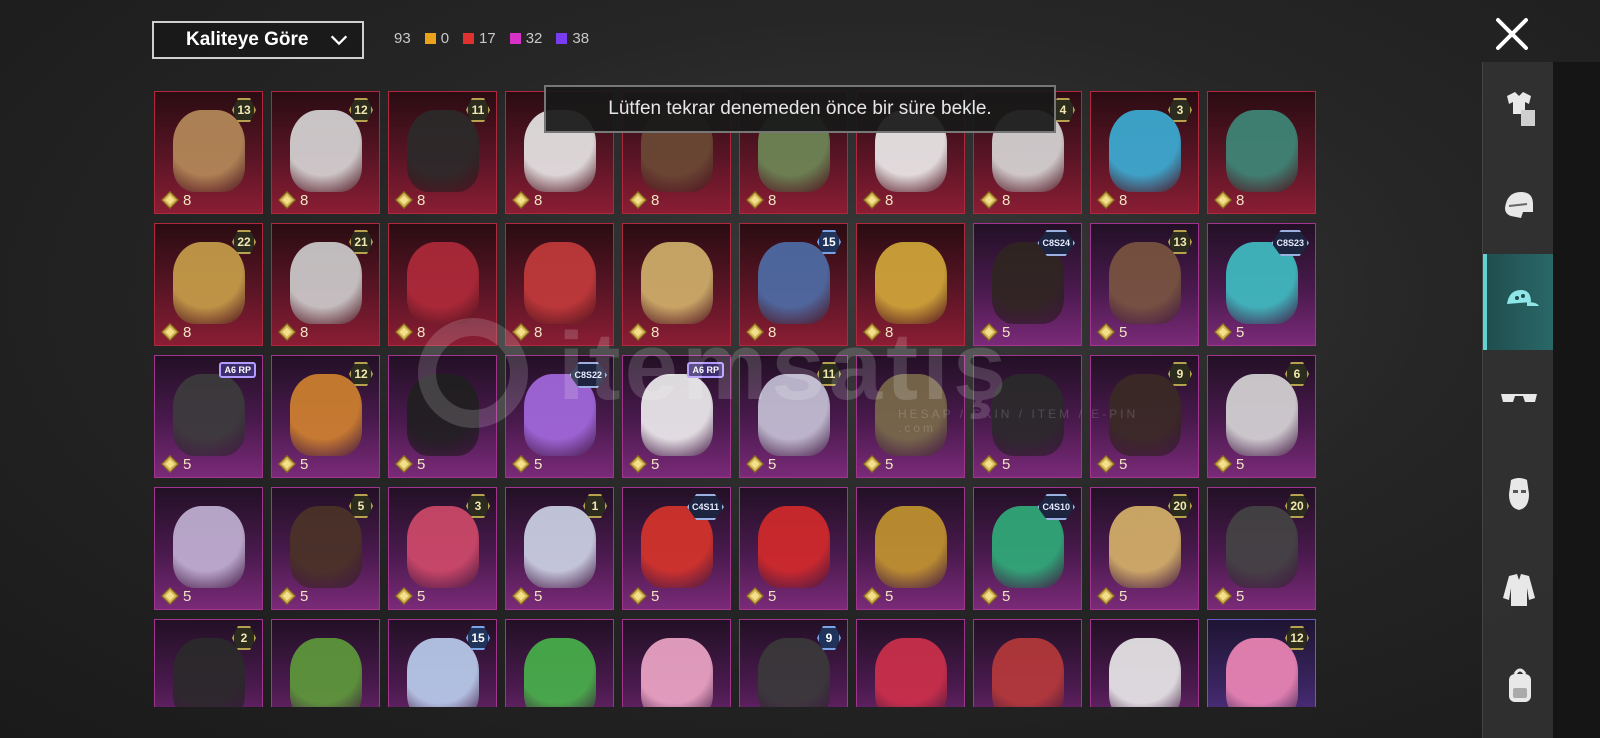 The image size is (1600, 738). What do you see at coordinates (442, 152) in the screenshot?
I see `item-tile: 11 8` at bounding box center [442, 152].